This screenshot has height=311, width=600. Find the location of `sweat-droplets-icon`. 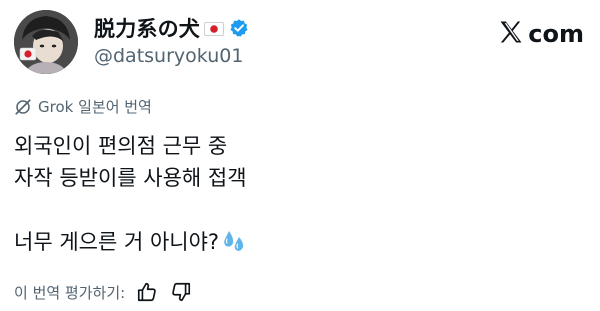

sweat-droplets-icon is located at coordinates (234, 241).